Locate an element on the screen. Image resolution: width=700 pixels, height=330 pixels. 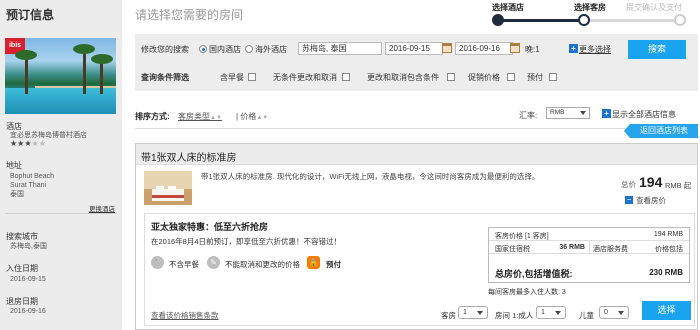
total-label: 总房价,包括增值税: is located at coordinates (534, 274).